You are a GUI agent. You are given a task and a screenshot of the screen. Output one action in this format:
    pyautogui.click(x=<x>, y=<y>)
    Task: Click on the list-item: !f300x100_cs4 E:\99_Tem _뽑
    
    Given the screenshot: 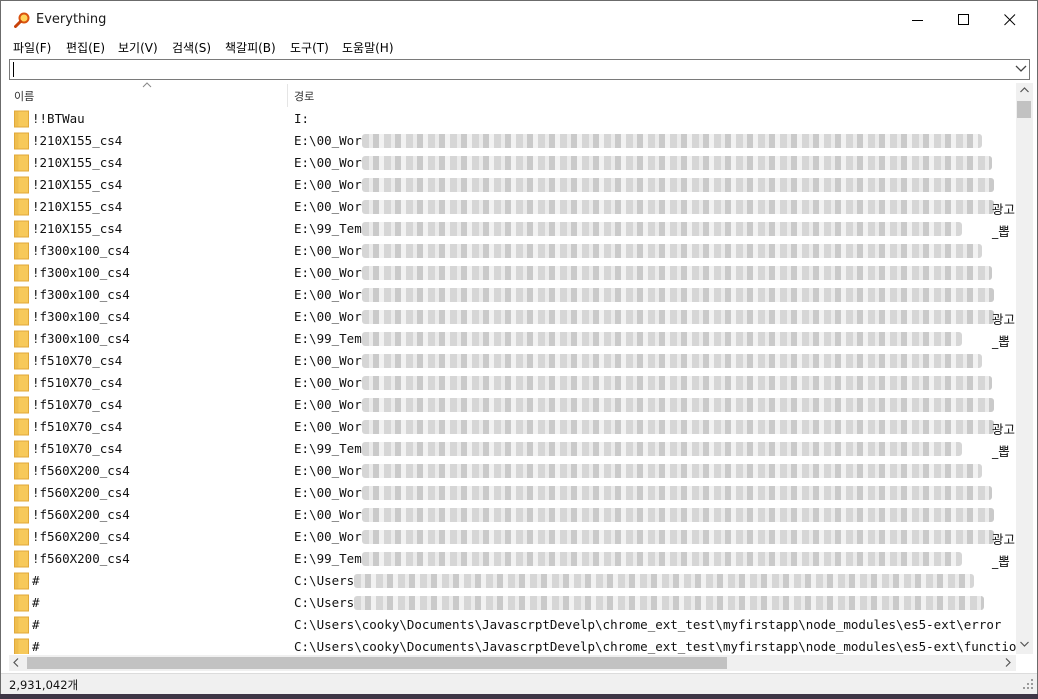 What is the action you would take?
    pyautogui.click(x=512, y=339)
    